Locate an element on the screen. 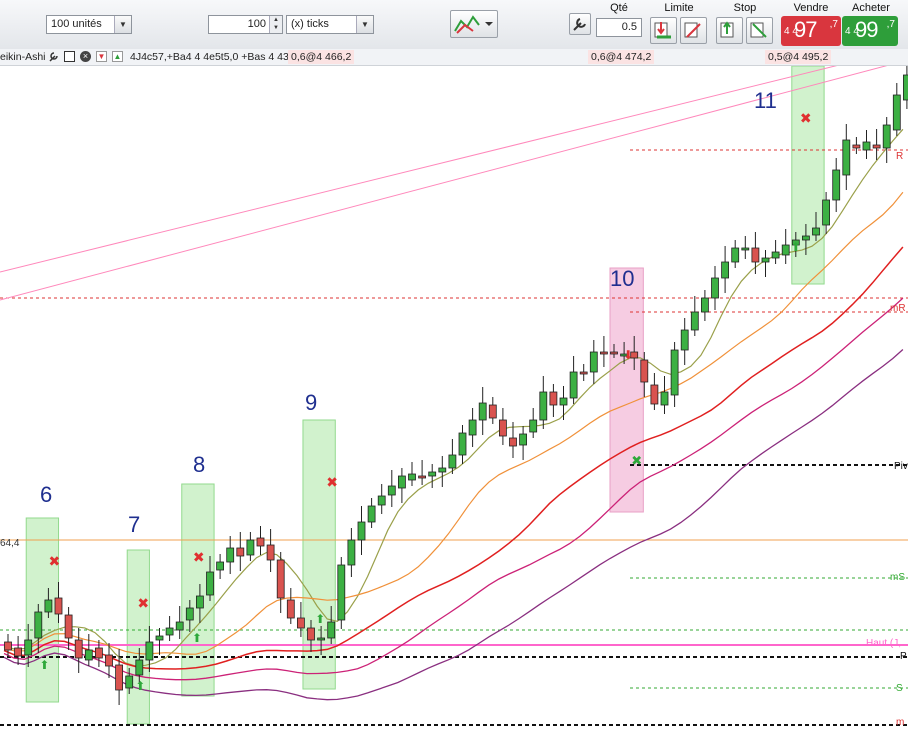 The width and height of the screenshot is (908, 744). buy-label: Acheter is located at coordinates (871, 8).